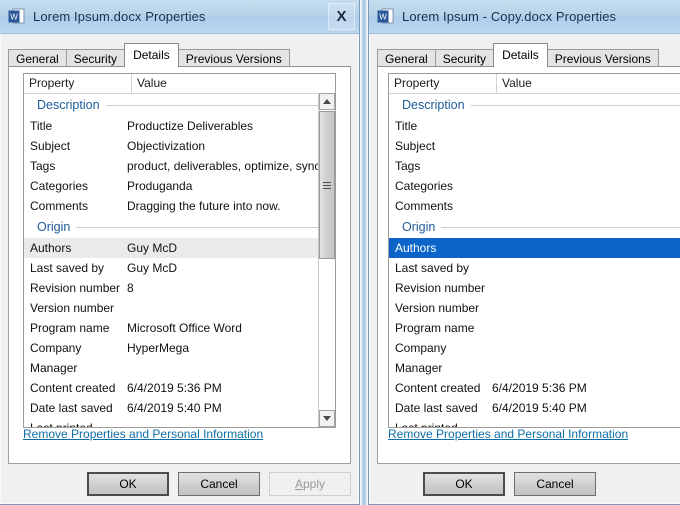  I want to click on property-row: Company HyperMega, so click(179, 348).